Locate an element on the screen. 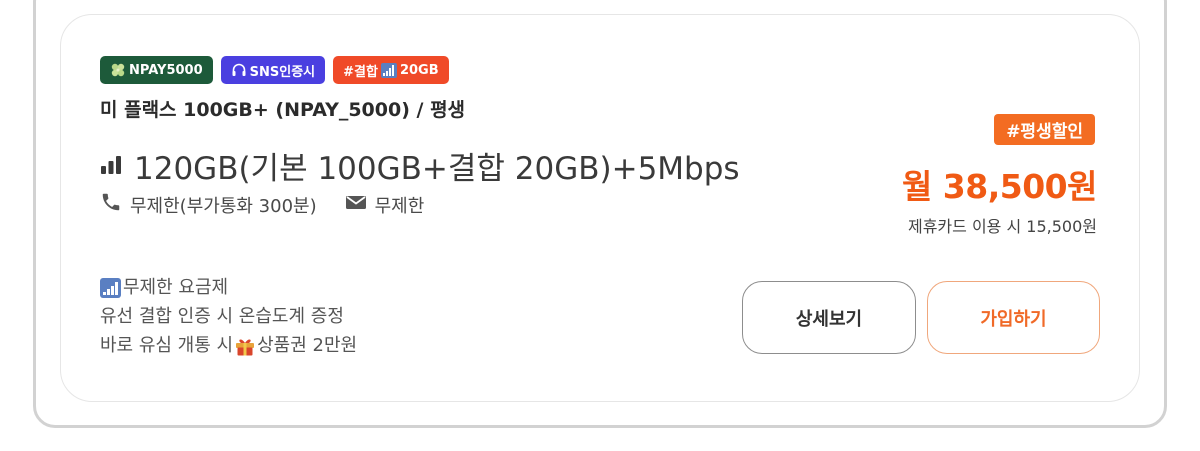 The height and width of the screenshot is (451, 1200). data-bars-icon is located at coordinates (111, 166).